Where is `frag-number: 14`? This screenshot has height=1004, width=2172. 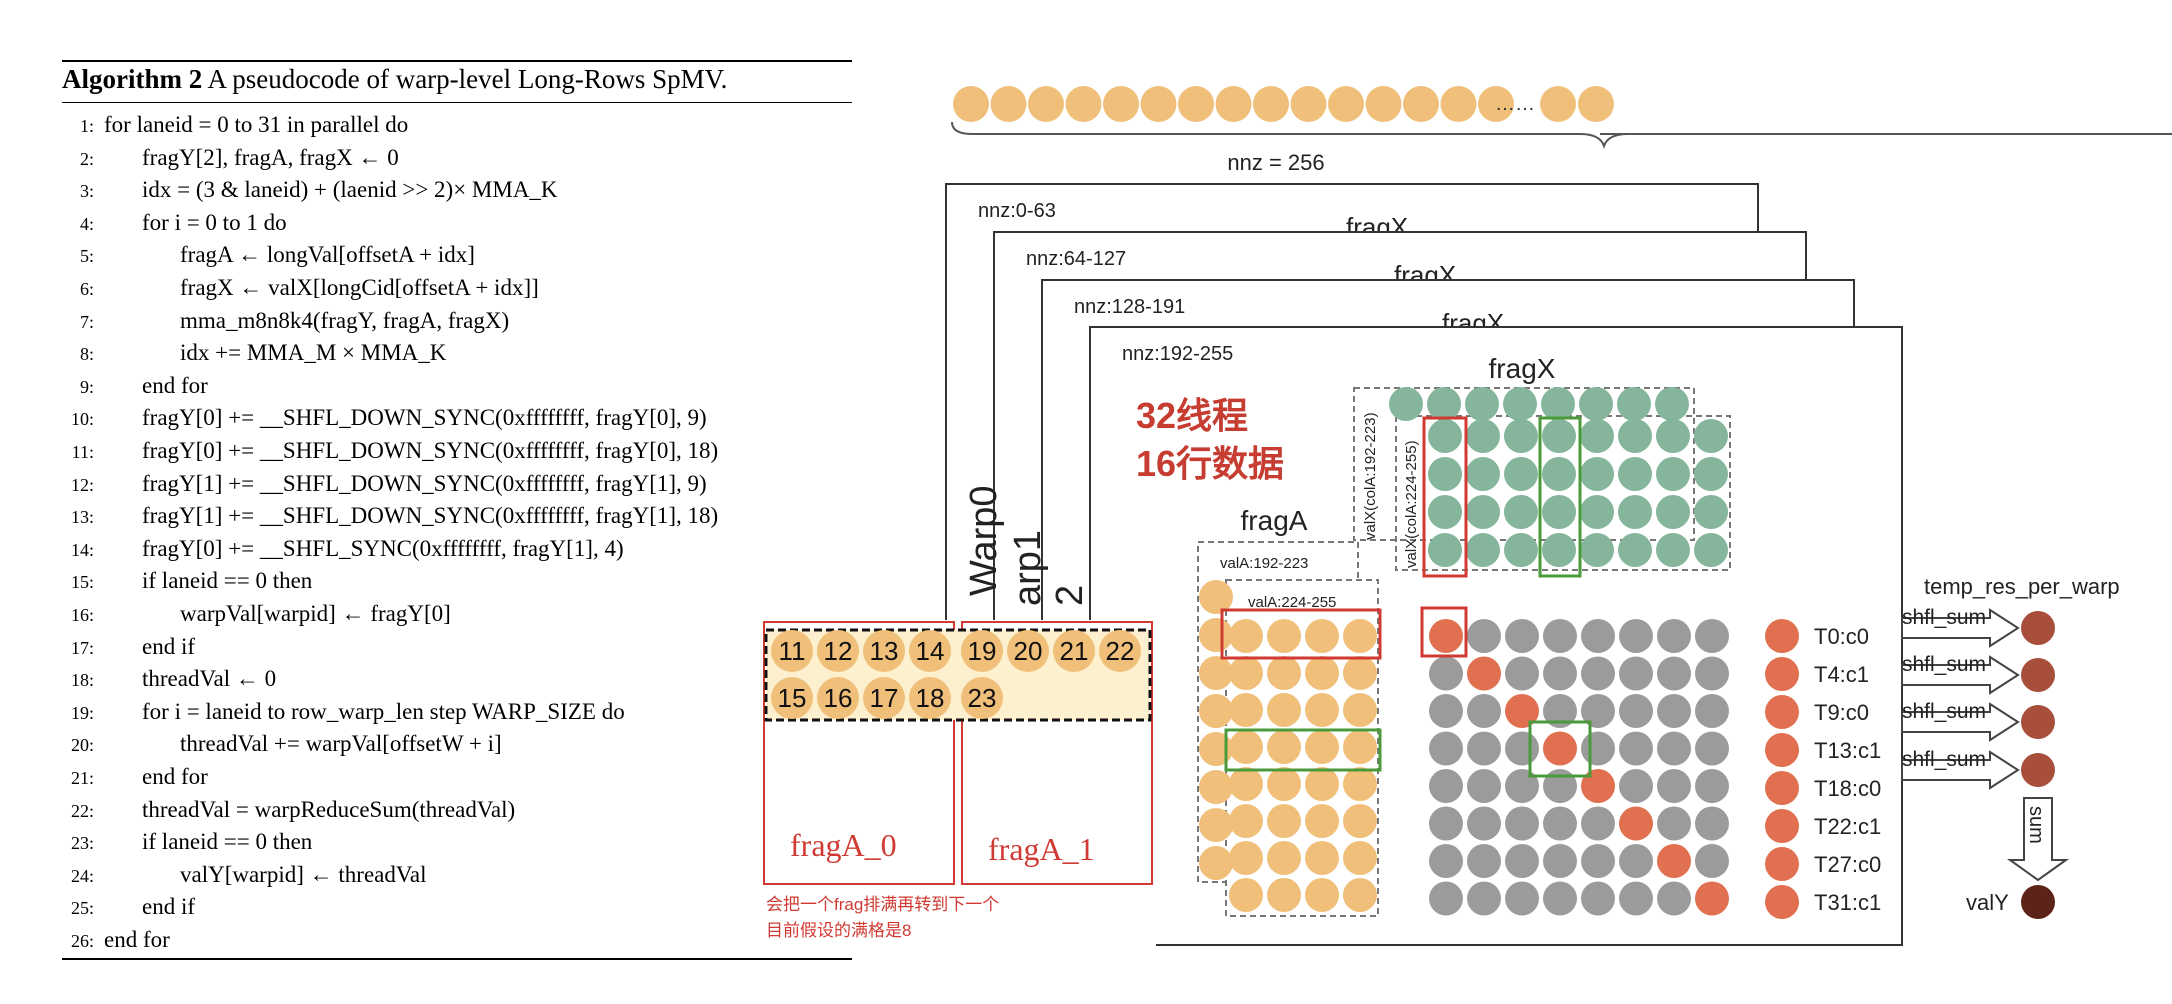
frag-number: 14 is located at coordinates (930, 651).